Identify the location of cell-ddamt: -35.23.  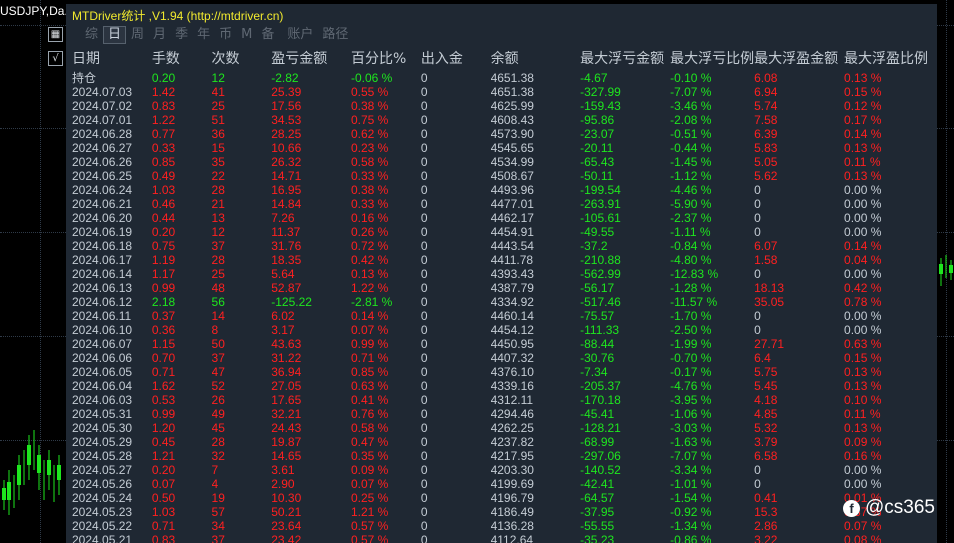
(597, 538).